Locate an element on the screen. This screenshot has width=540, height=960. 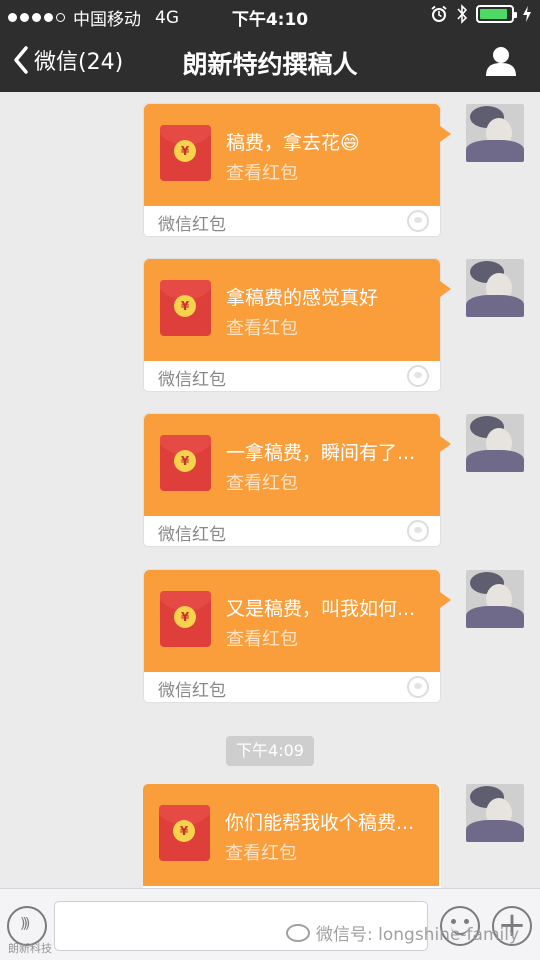
time-divider: 下午4:09 is located at coordinates (270, 751).